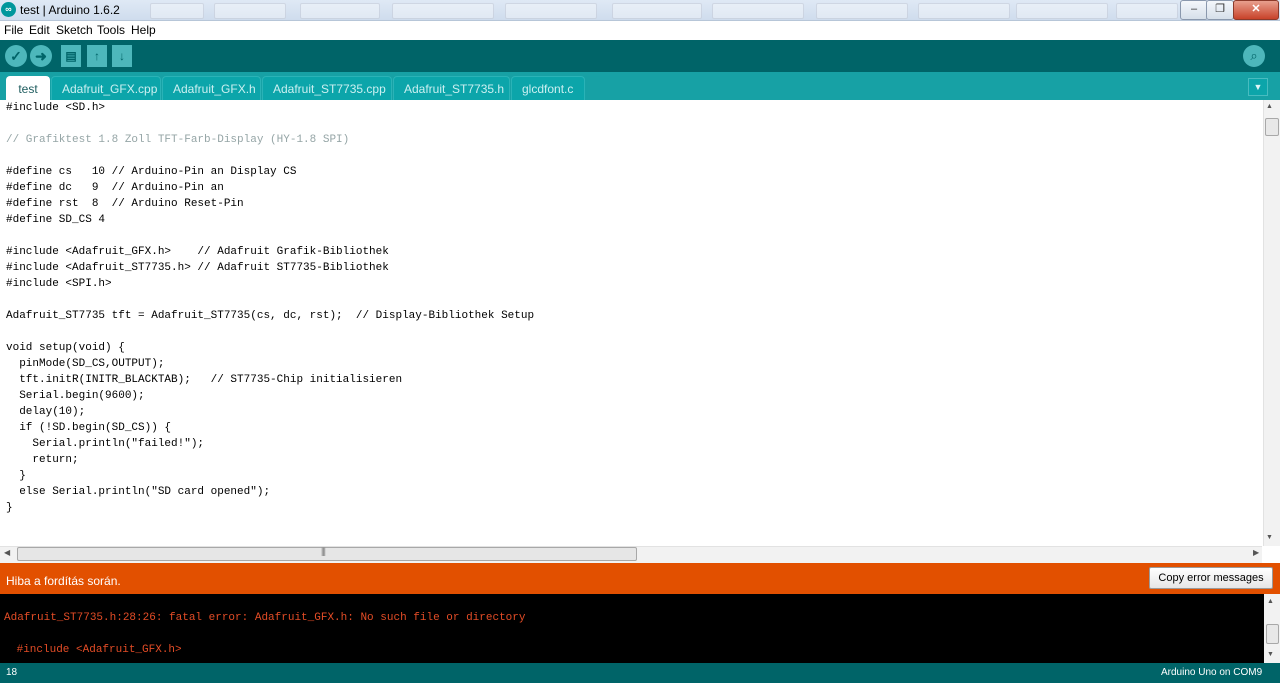 The image size is (1280, 683). I want to click on code-line: Serial.println("failed!");, so click(105, 444).